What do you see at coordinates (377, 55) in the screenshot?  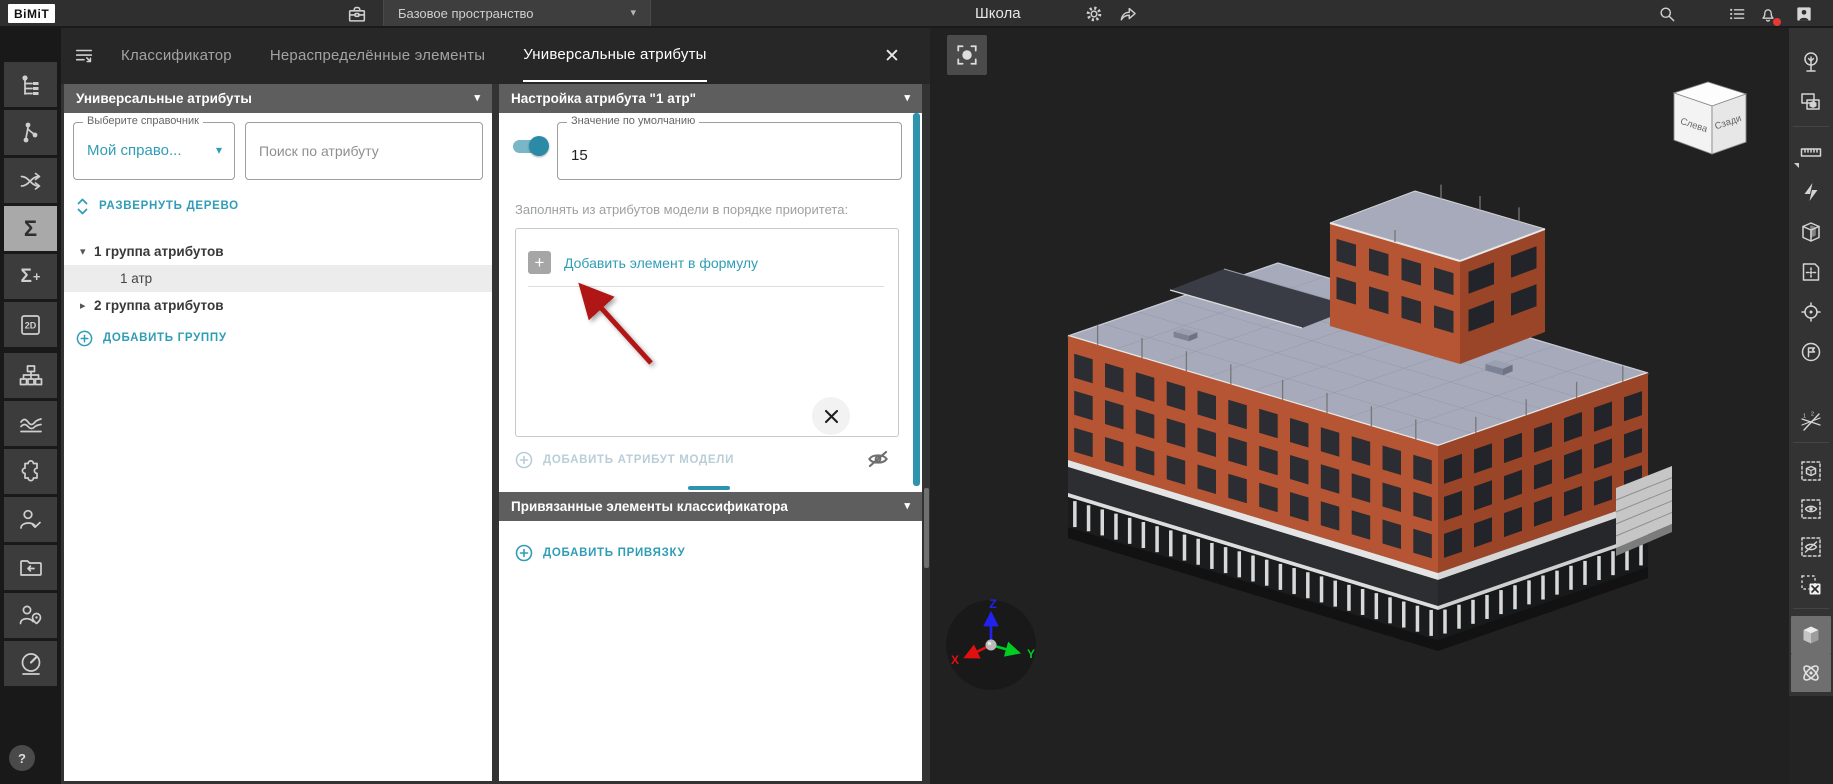 I see `tab-unallocated-elements: Нераспределённые элементы` at bounding box center [377, 55].